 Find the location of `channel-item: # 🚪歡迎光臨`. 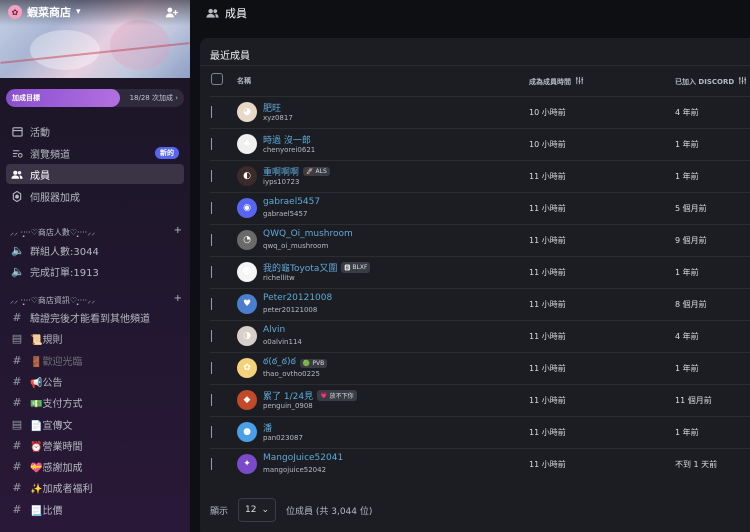

channel-item: # 🚪歡迎光臨 is located at coordinates (95, 360).